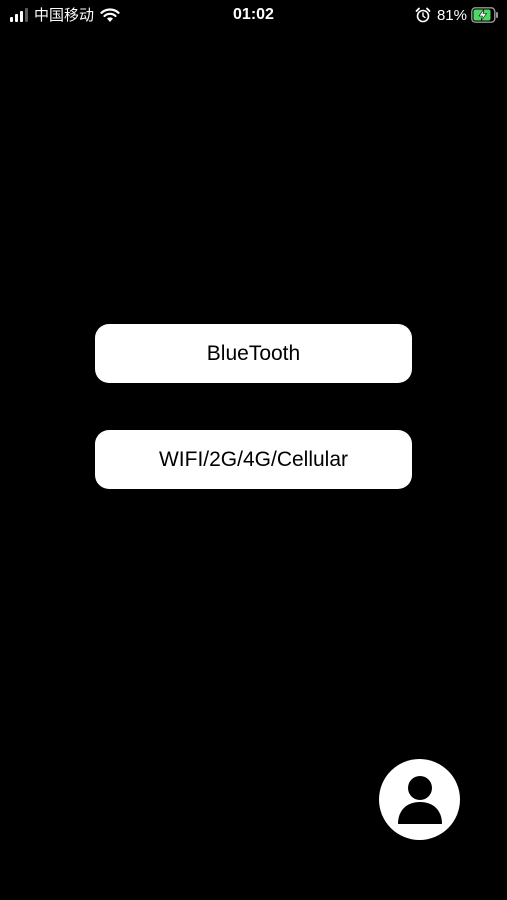  I want to click on status-right: 81%, so click(457, 15).